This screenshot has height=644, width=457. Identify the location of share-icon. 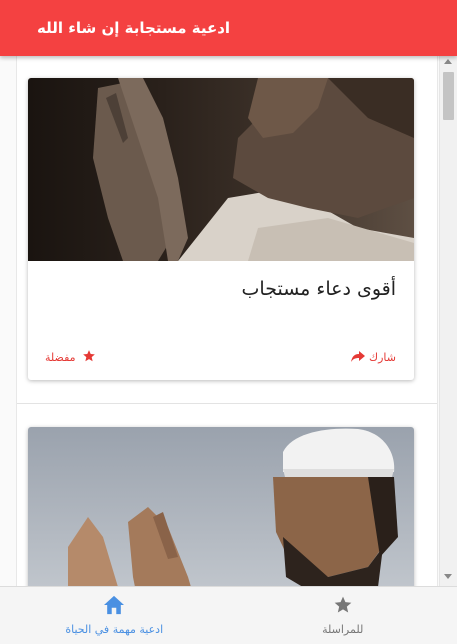
(358, 357).